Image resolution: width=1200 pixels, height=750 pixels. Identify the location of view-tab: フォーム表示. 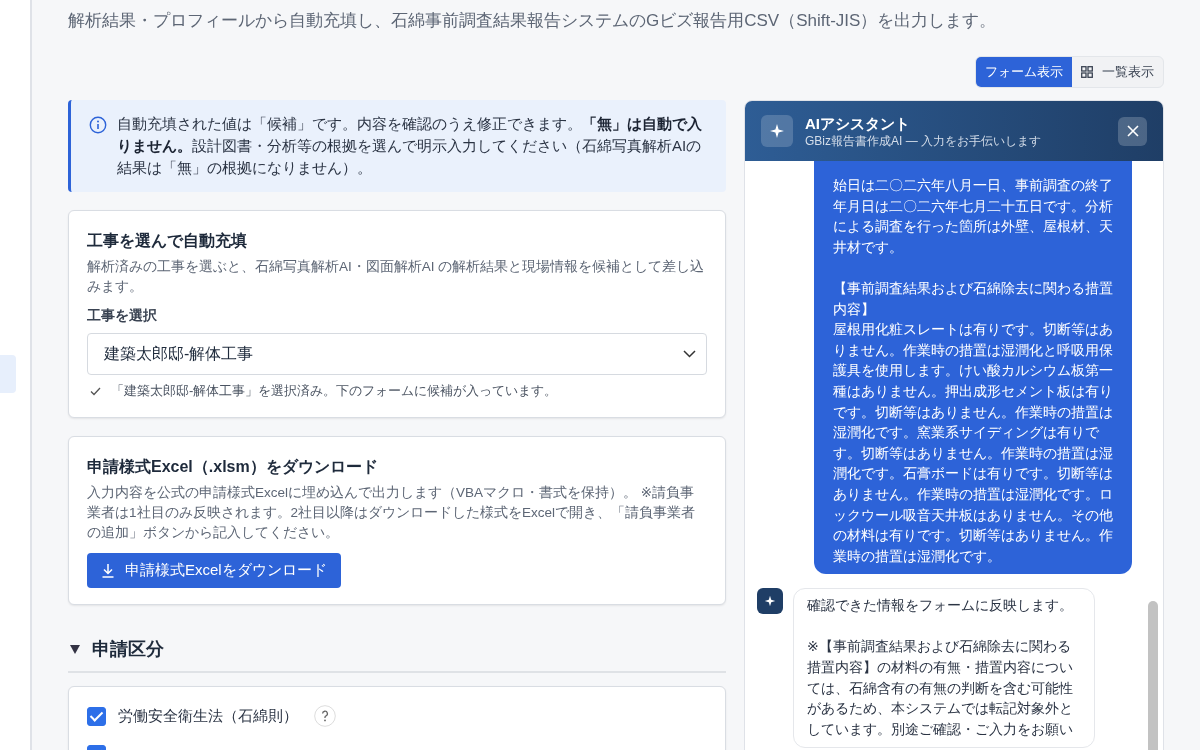
(1024, 72).